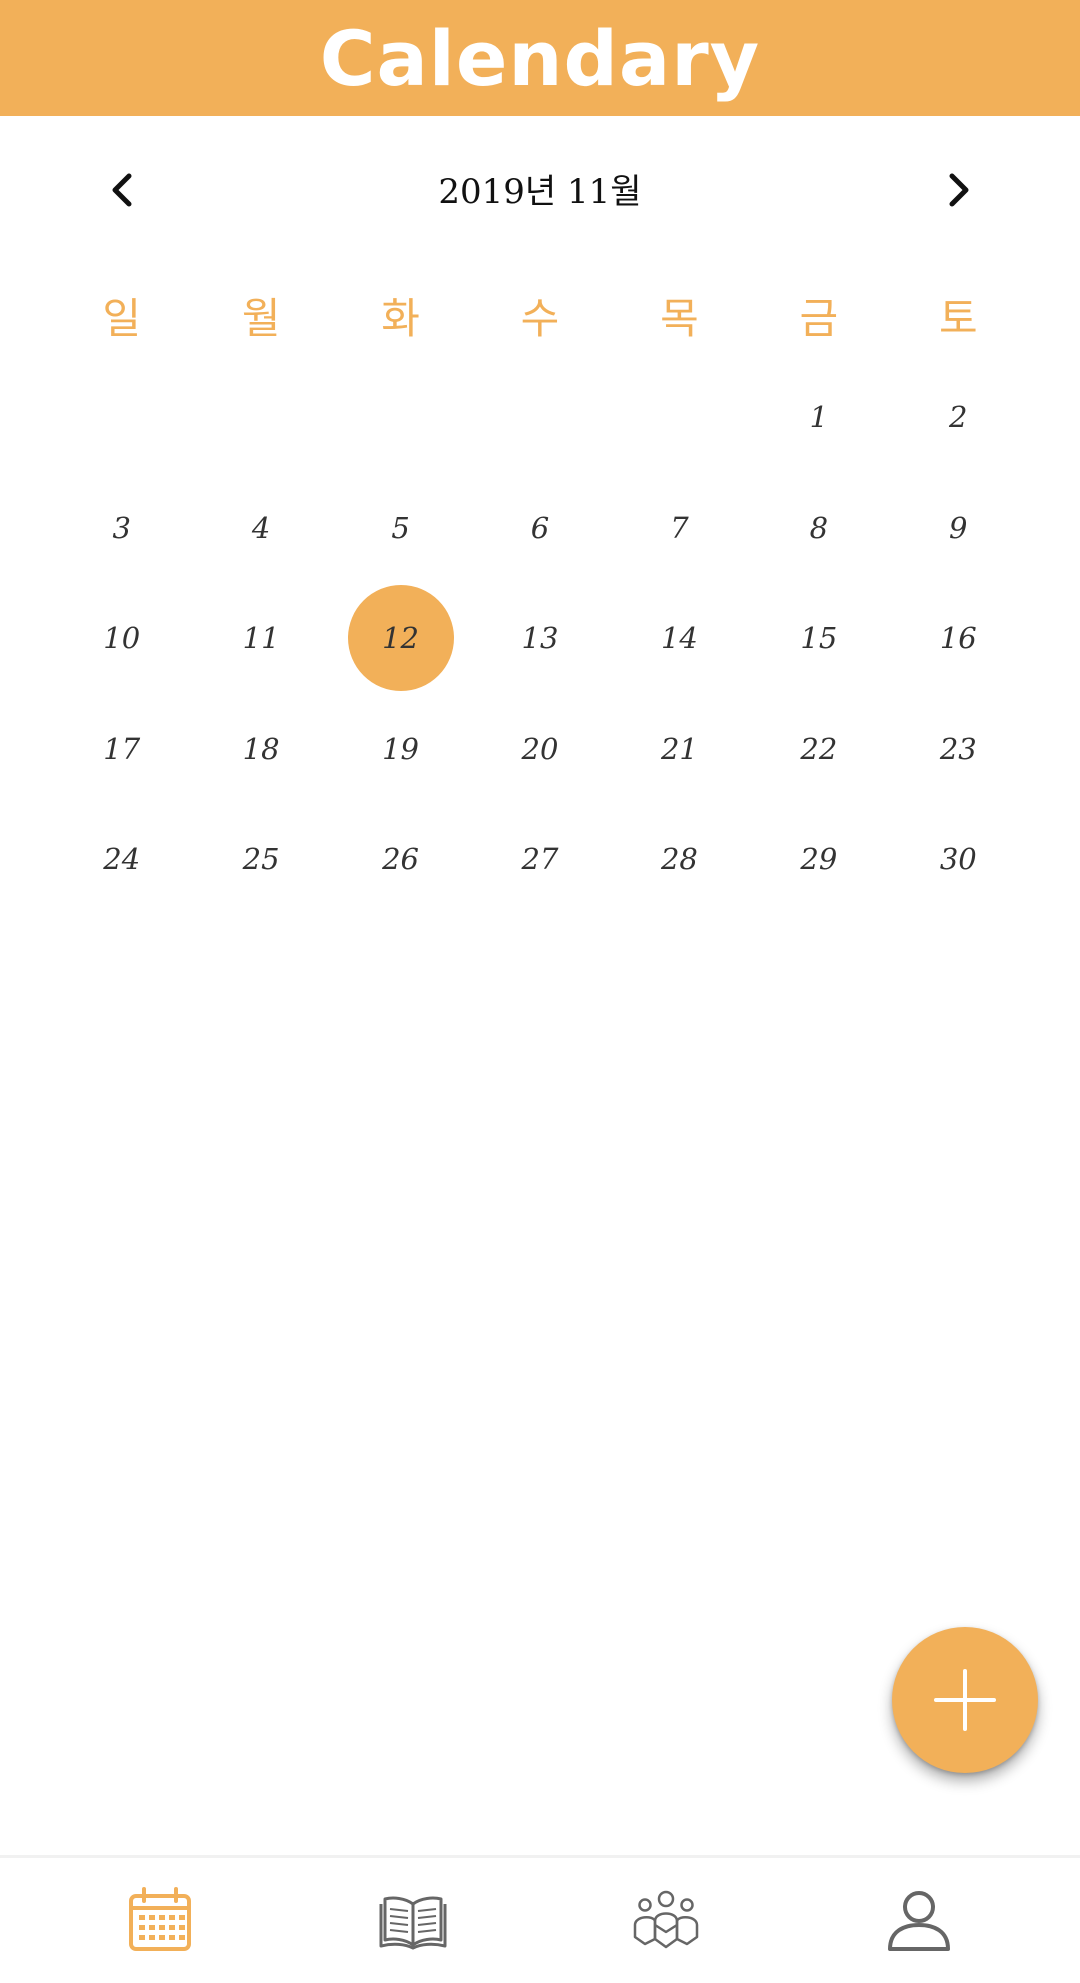 The width and height of the screenshot is (1080, 1983). I want to click on day-cell: 8, so click(818, 528).